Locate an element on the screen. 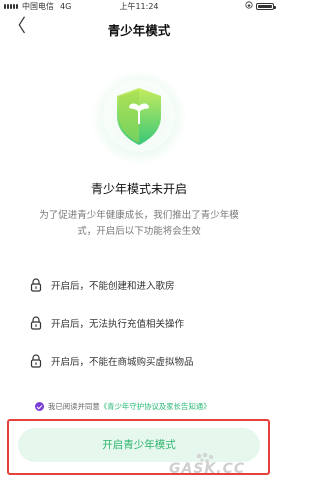  page-title: 青少年模式 is located at coordinates (139, 30).